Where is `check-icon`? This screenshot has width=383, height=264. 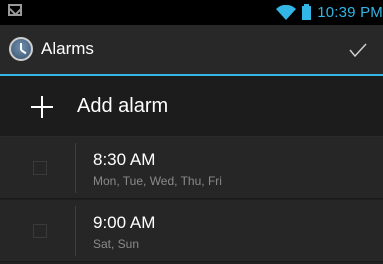 check-icon is located at coordinates (358, 49).